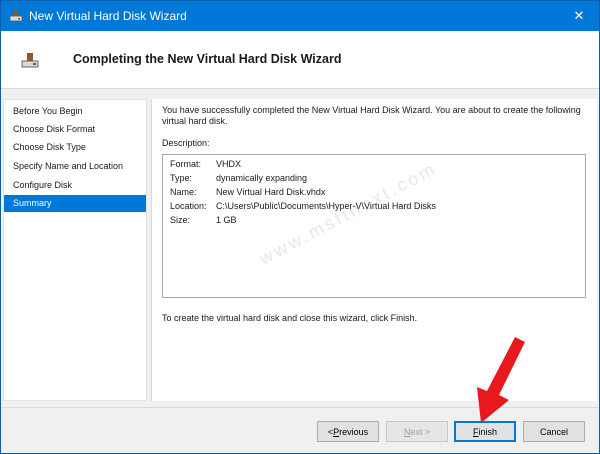 The width and height of the screenshot is (600, 454). Describe the element at coordinates (226, 220) in the screenshot. I see `description-value: 1 GB` at that location.